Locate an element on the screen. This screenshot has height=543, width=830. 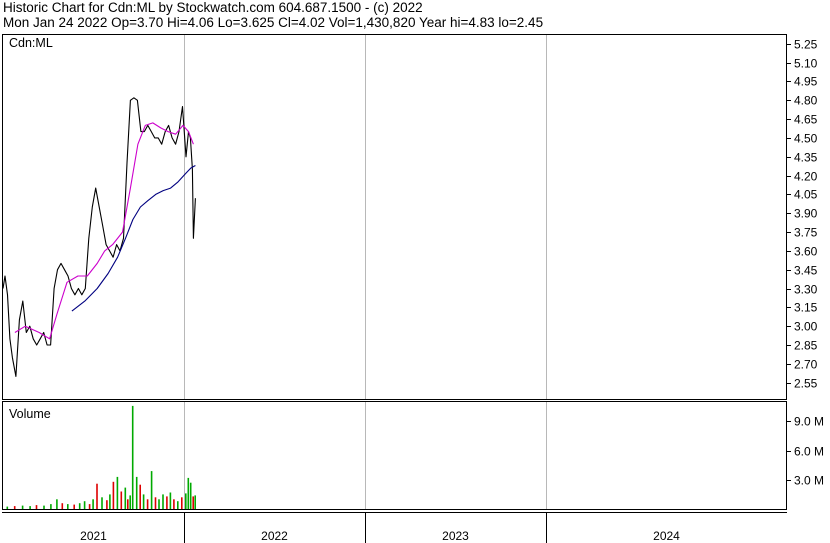
series-line-ma_long is located at coordinates (133, 238).